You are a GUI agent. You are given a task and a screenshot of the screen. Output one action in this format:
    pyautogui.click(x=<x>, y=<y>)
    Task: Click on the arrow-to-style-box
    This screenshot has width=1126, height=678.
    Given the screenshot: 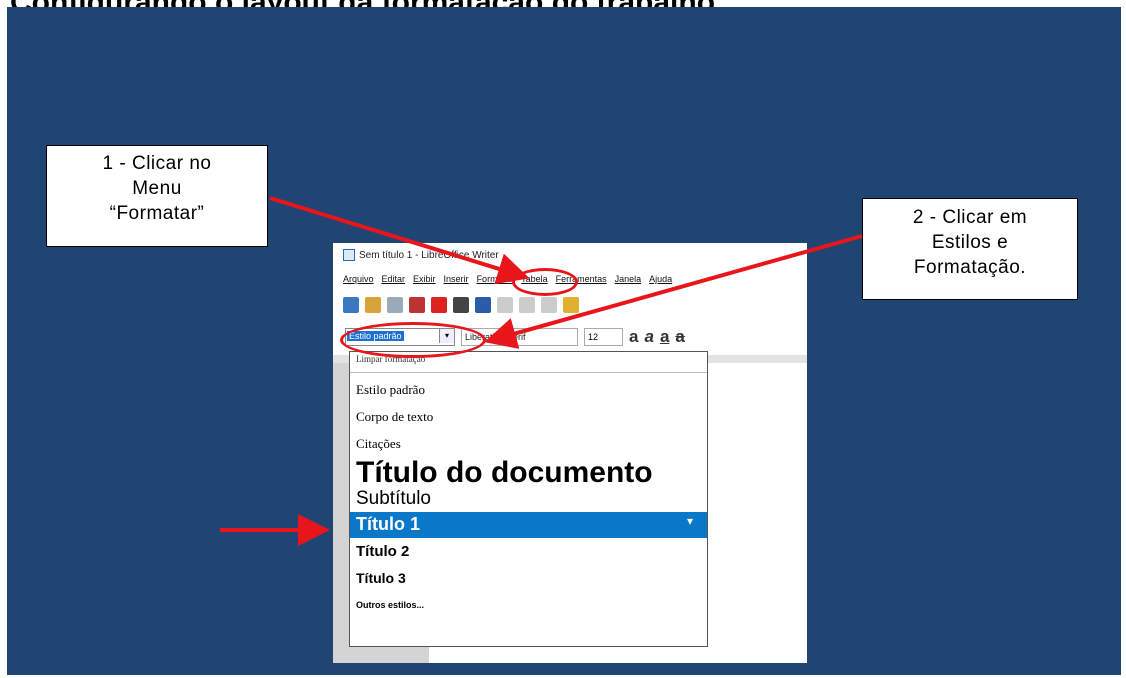 What is the action you would take?
    pyautogui.click(x=673, y=291)
    